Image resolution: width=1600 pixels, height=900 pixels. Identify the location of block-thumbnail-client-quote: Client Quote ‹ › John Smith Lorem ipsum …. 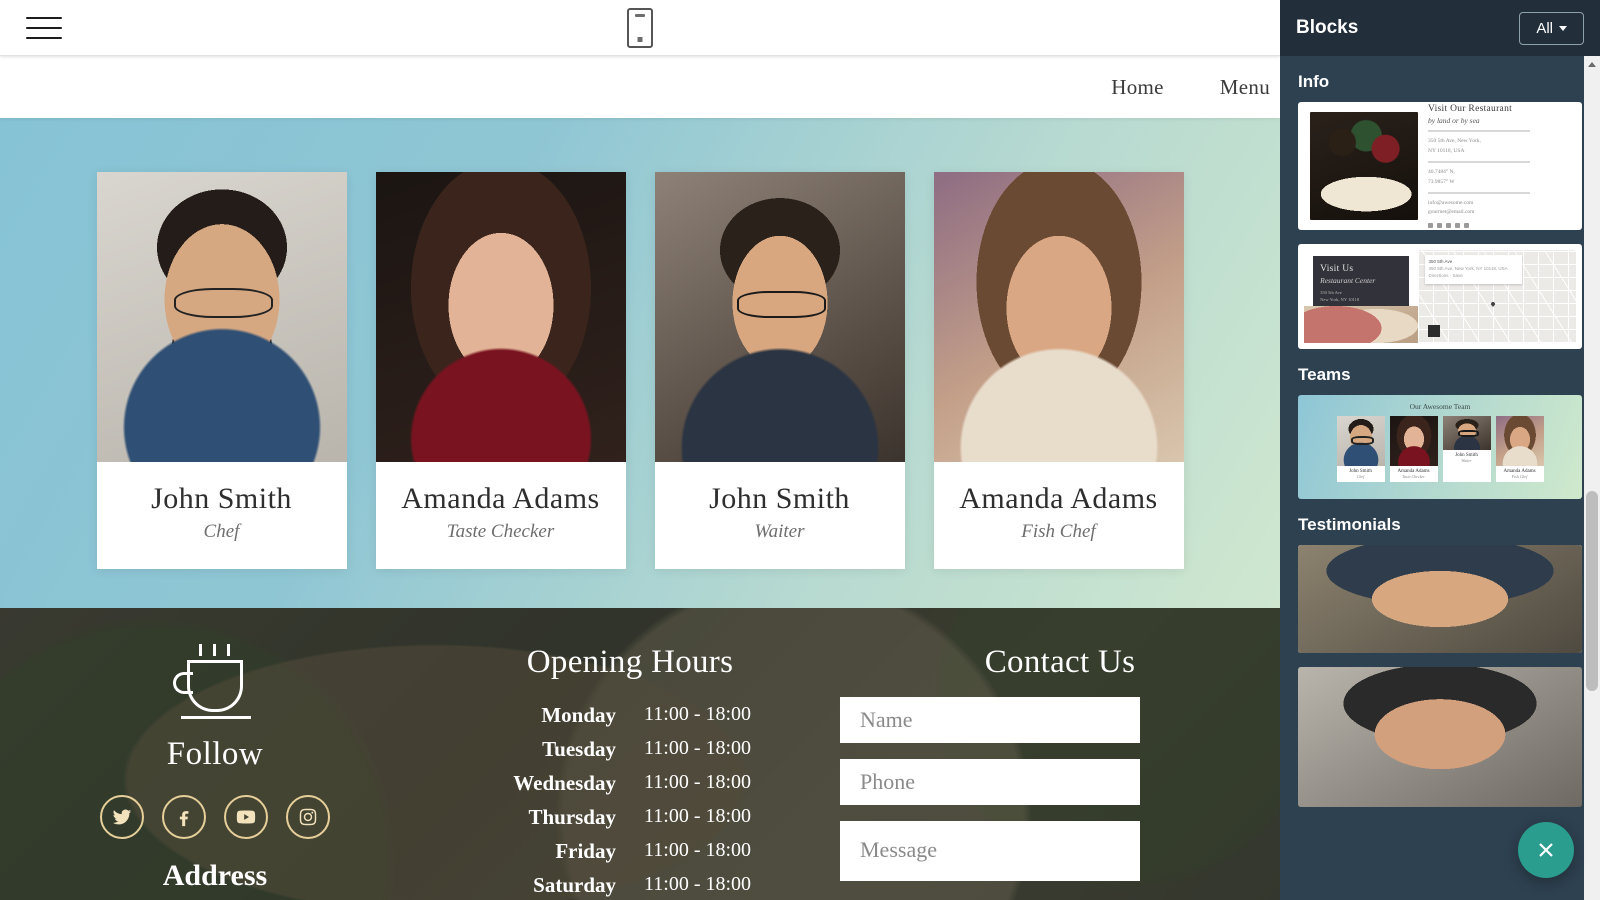
(1440, 599).